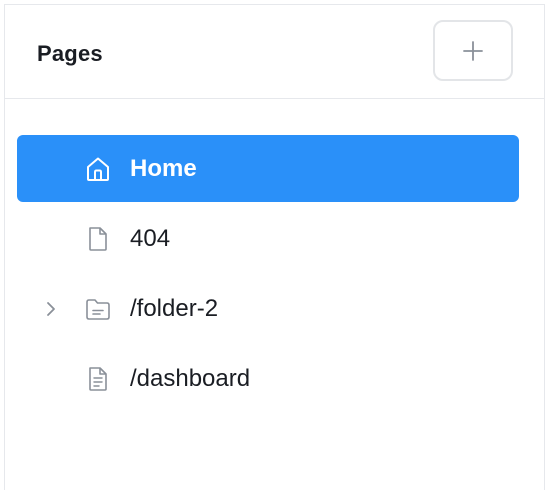  Describe the element at coordinates (268, 168) in the screenshot. I see `page-item-home: Home` at that location.